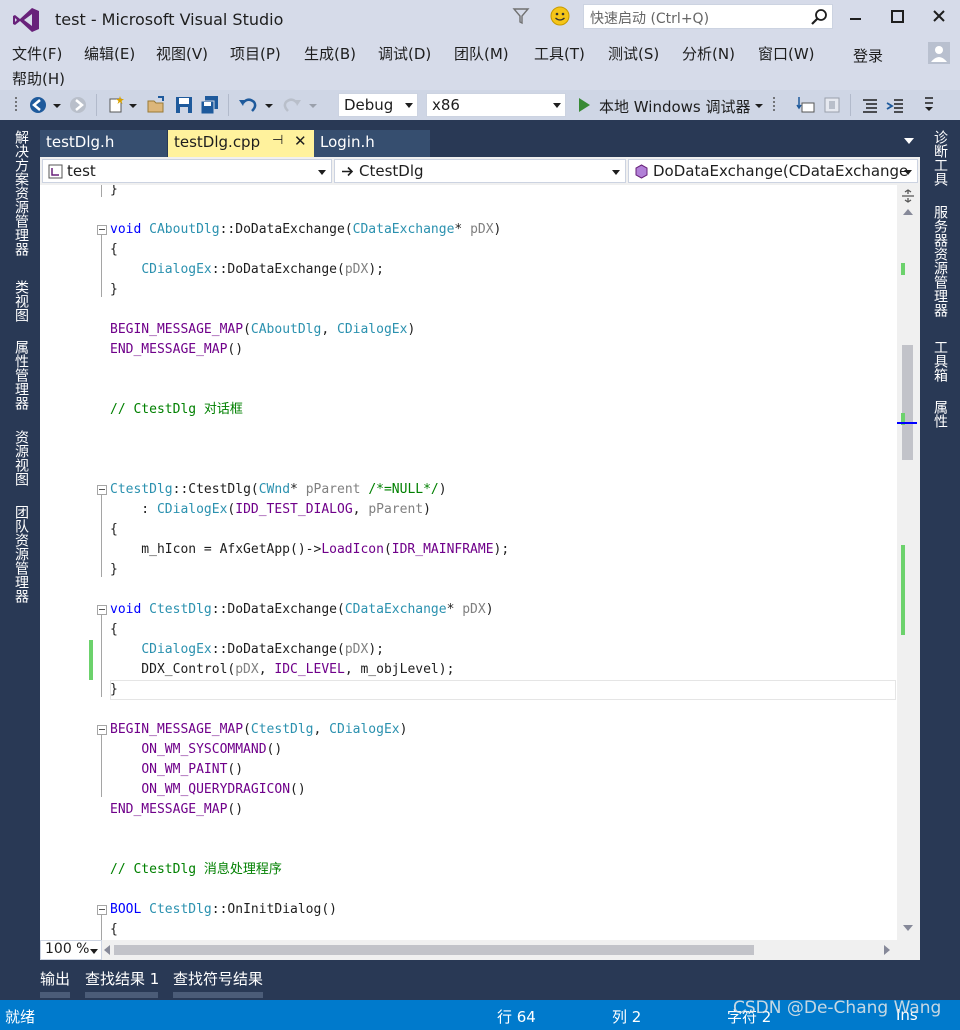 This screenshot has height=1030, width=960. Describe the element at coordinates (903, 269) in the screenshot. I see `change-marker` at that location.